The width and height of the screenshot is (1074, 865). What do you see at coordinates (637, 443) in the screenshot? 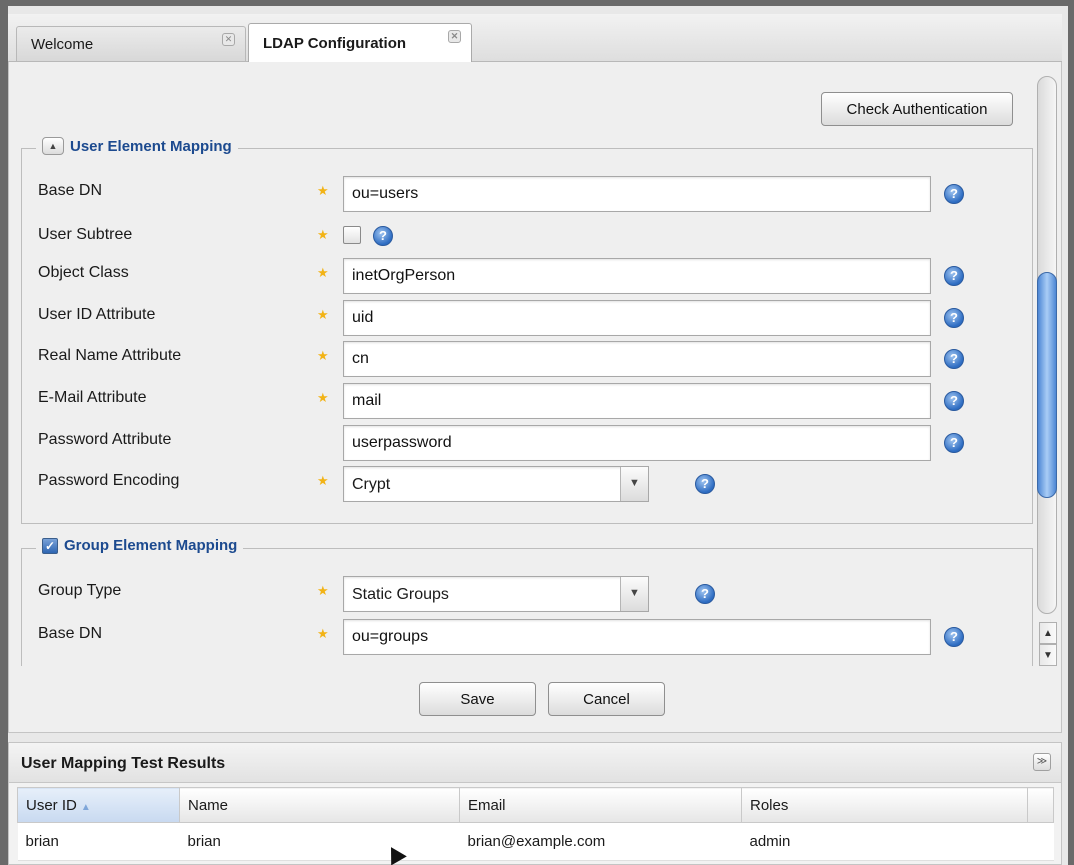
I see `password-attribute-input` at bounding box center [637, 443].